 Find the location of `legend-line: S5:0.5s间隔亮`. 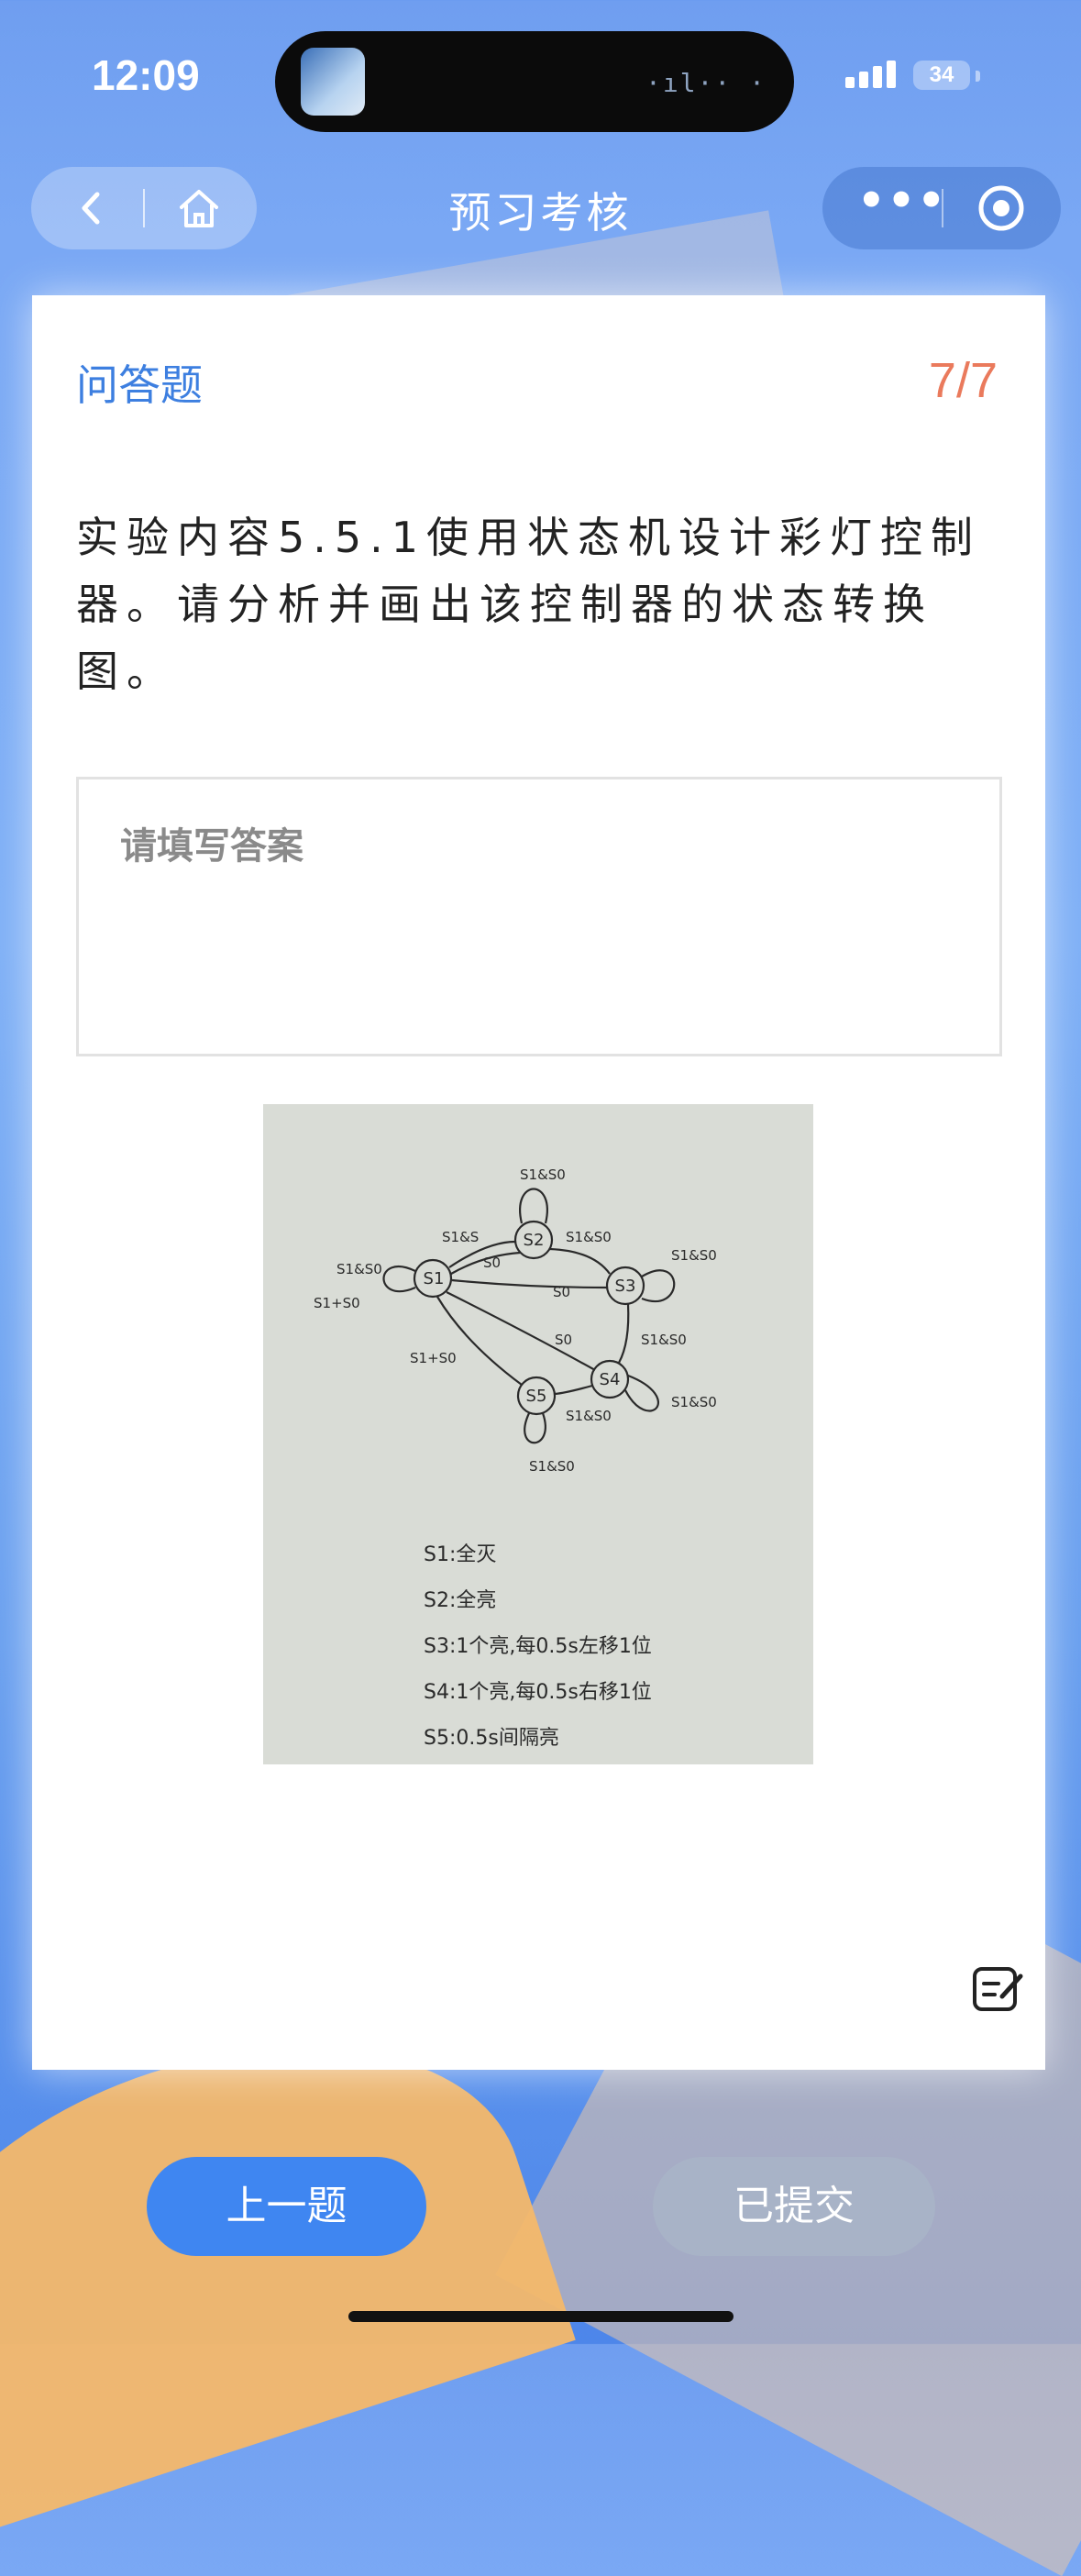

legend-line: S5:0.5s间隔亮 is located at coordinates (492, 1738).